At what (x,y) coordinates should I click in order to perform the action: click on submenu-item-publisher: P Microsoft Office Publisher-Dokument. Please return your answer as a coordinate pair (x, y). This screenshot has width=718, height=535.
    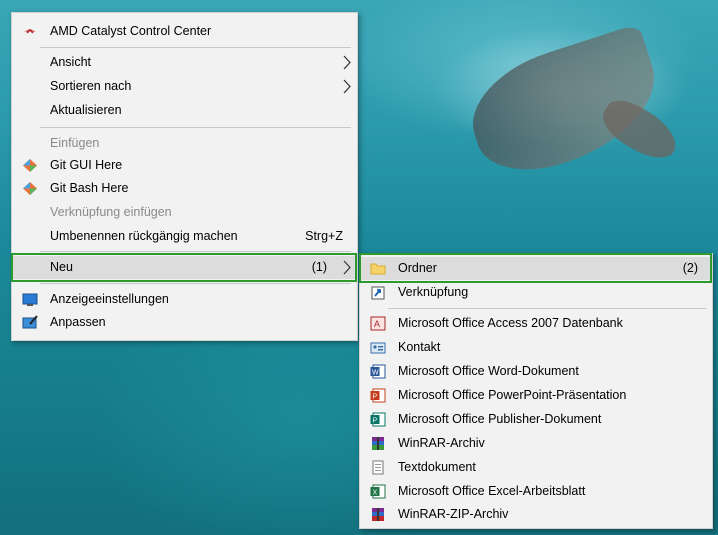
    Looking at the image, I should click on (536, 419).